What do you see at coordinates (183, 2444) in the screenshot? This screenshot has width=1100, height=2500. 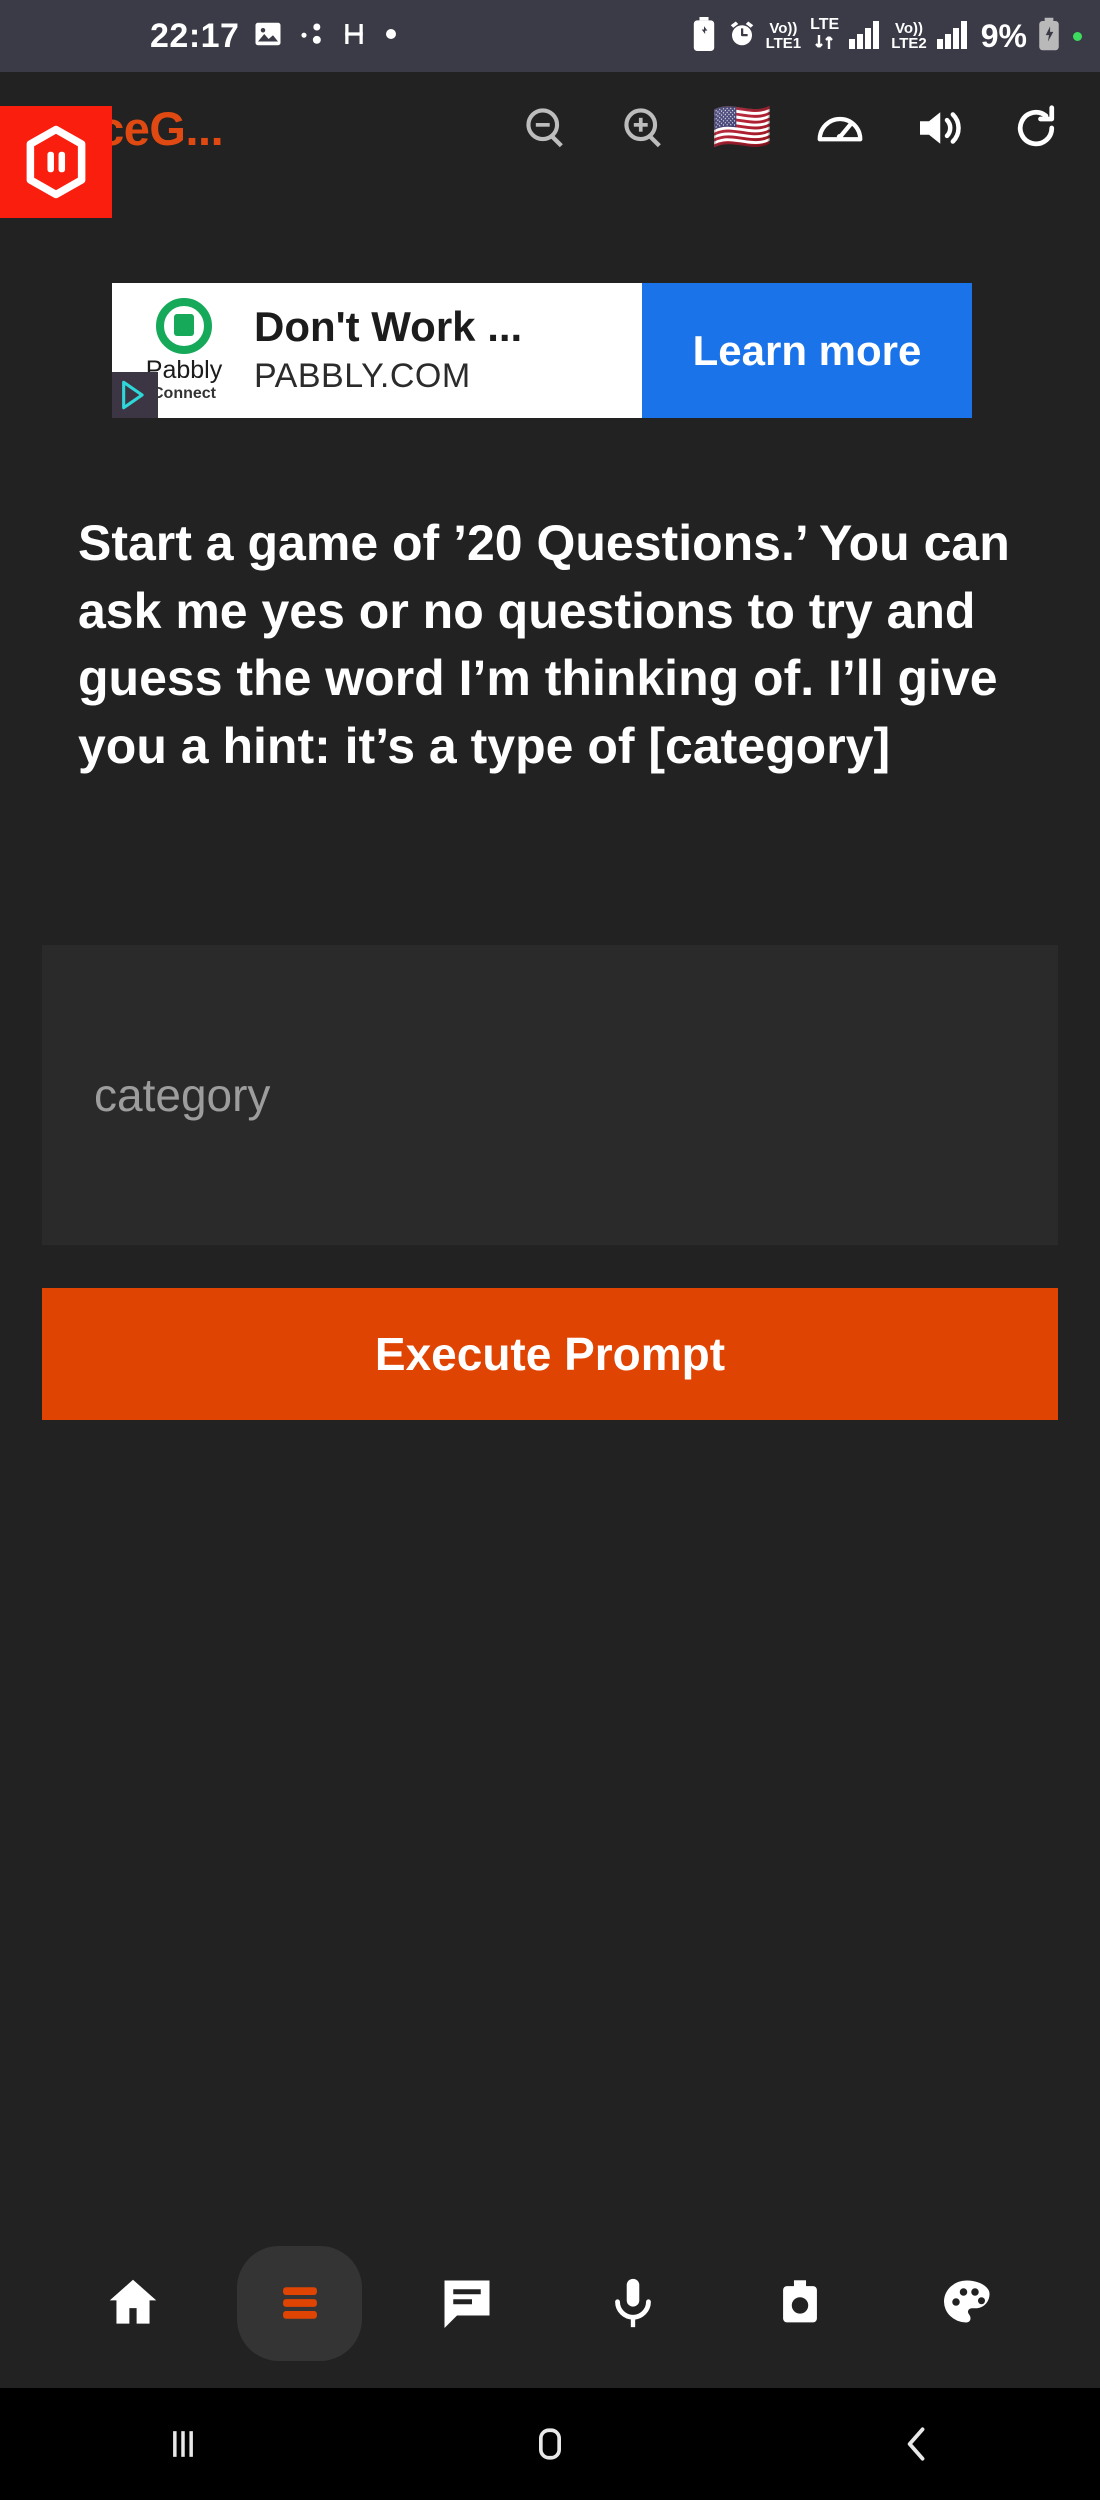 I see `recents-icon` at bounding box center [183, 2444].